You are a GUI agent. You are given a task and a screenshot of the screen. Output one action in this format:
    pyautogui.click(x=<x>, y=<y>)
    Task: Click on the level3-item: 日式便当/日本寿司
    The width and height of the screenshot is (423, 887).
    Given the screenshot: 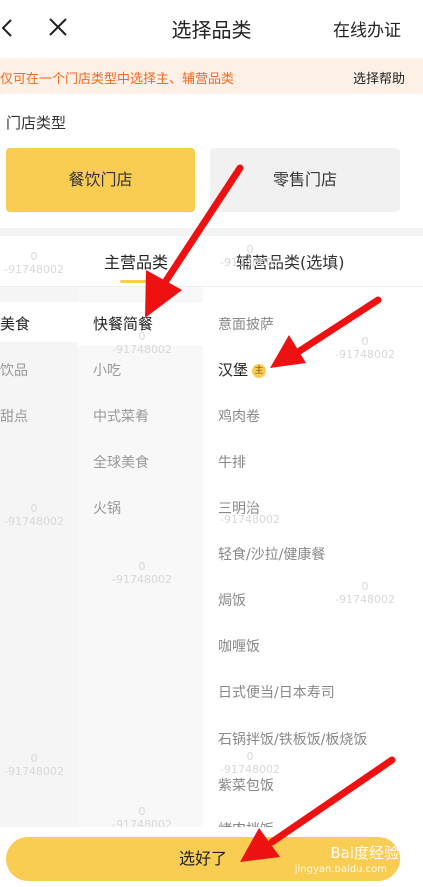 What is the action you would take?
    pyautogui.click(x=276, y=692)
    